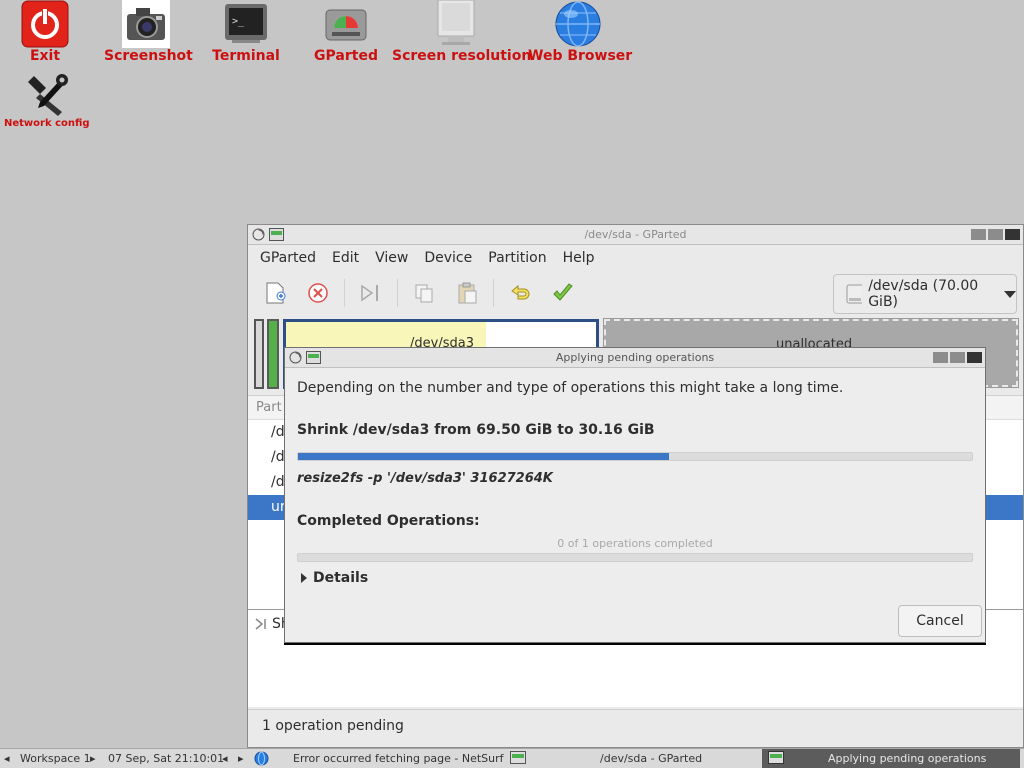 The height and width of the screenshot is (768, 1024). I want to click on desktop-label: Screenshot, so click(148, 56).